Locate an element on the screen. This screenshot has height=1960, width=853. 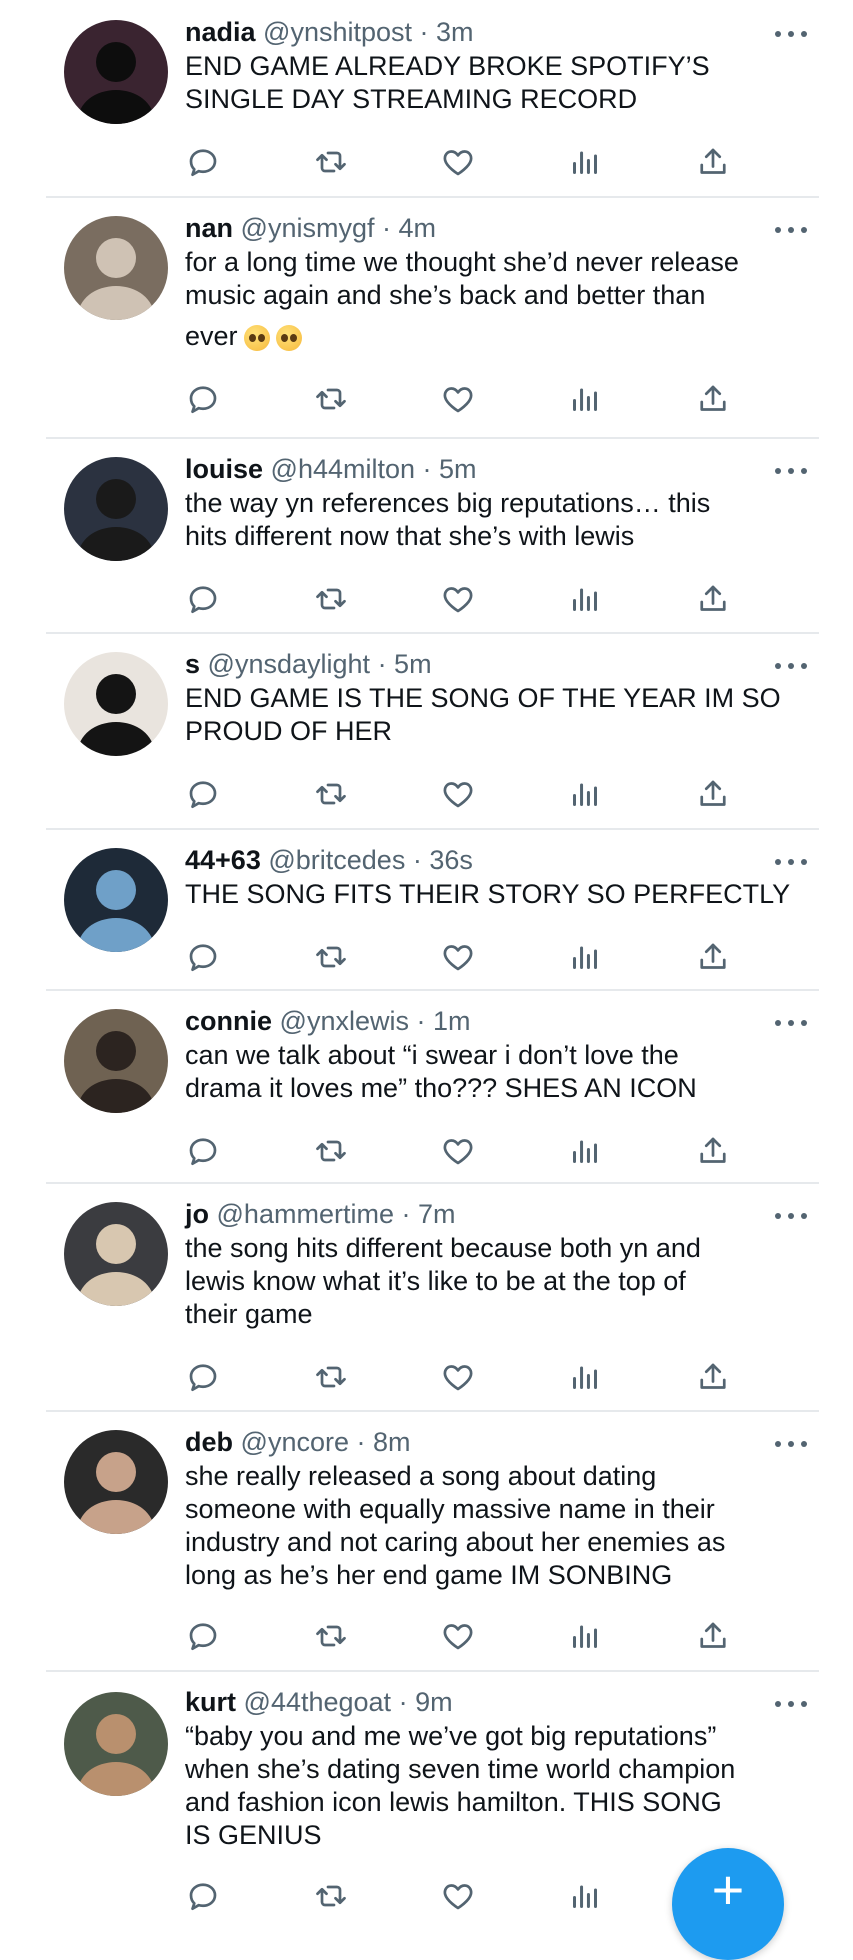
handle: @h44milton is located at coordinates (343, 469).